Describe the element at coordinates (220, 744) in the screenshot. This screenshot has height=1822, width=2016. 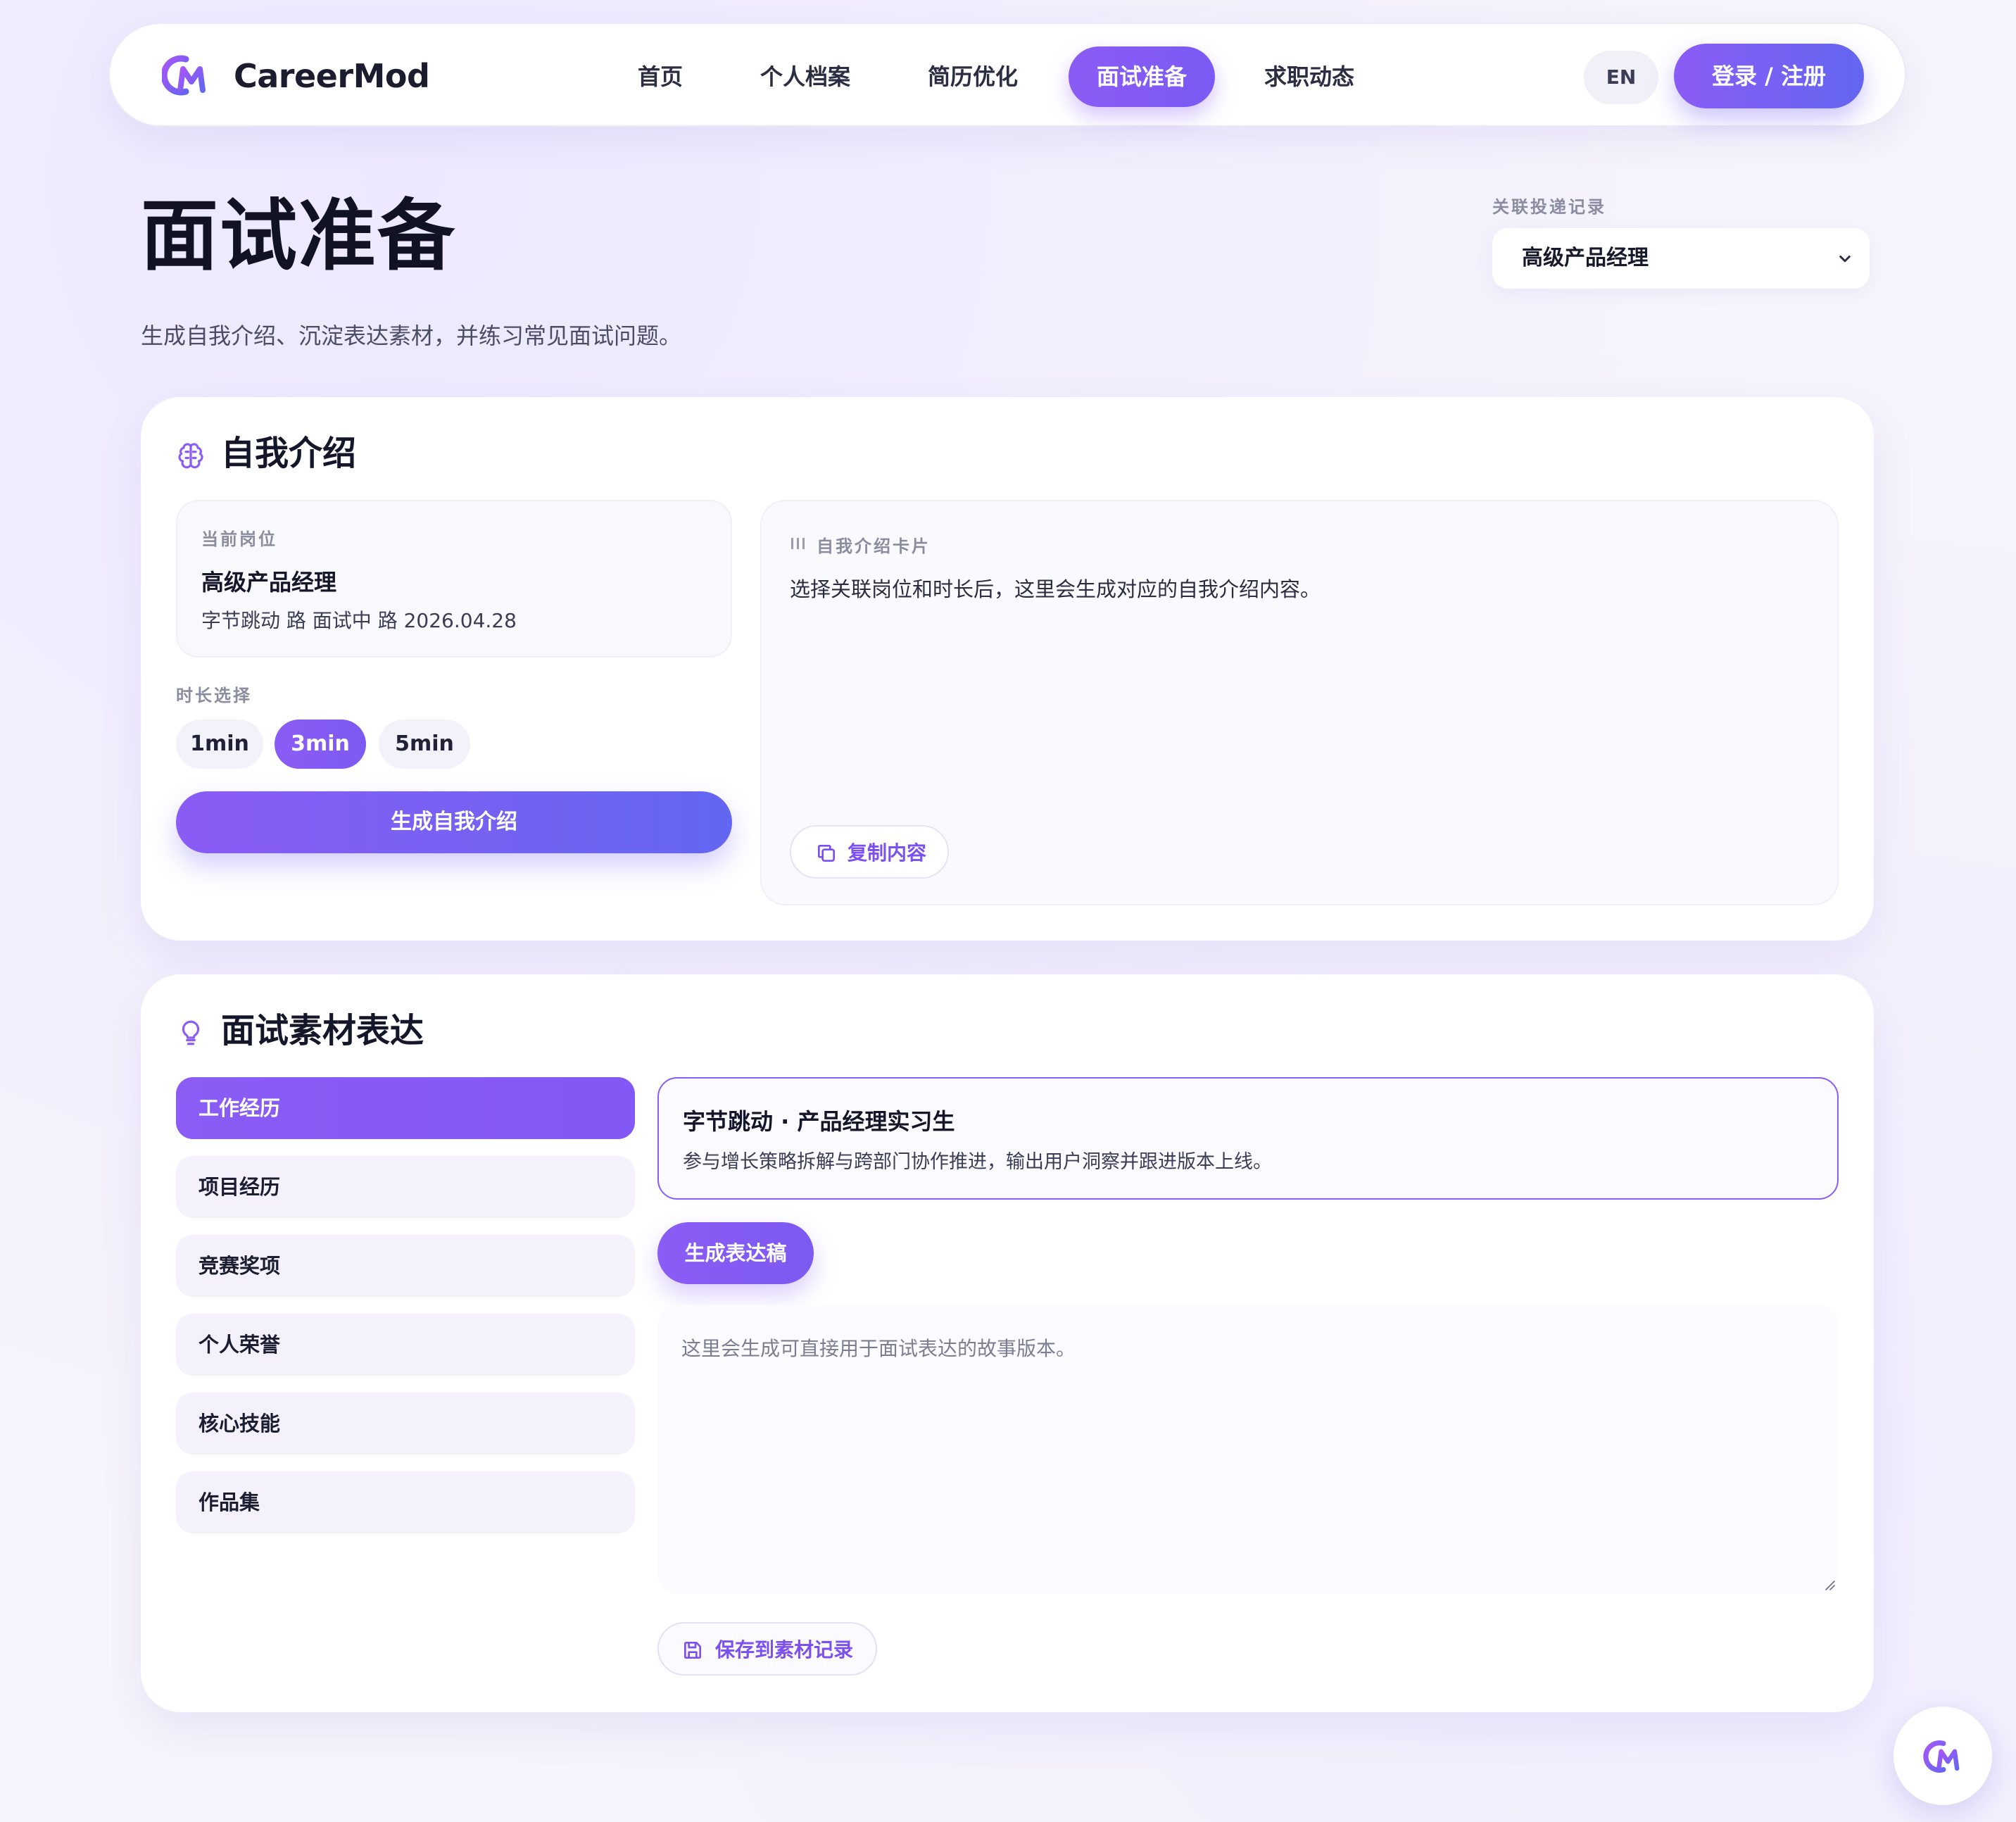
I see `duration-1min: 1min` at that location.